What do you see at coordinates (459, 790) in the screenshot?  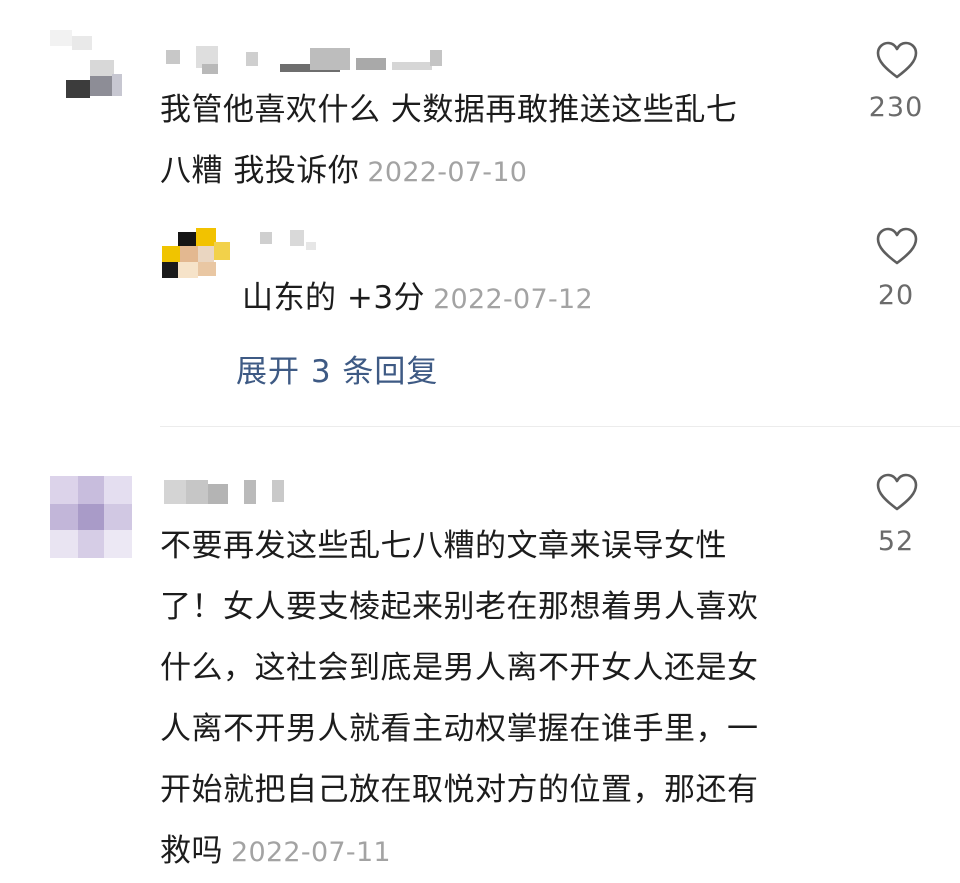 I see `comment-text-line: 开始就把自己放在取悦对方的位置，那还有` at bounding box center [459, 790].